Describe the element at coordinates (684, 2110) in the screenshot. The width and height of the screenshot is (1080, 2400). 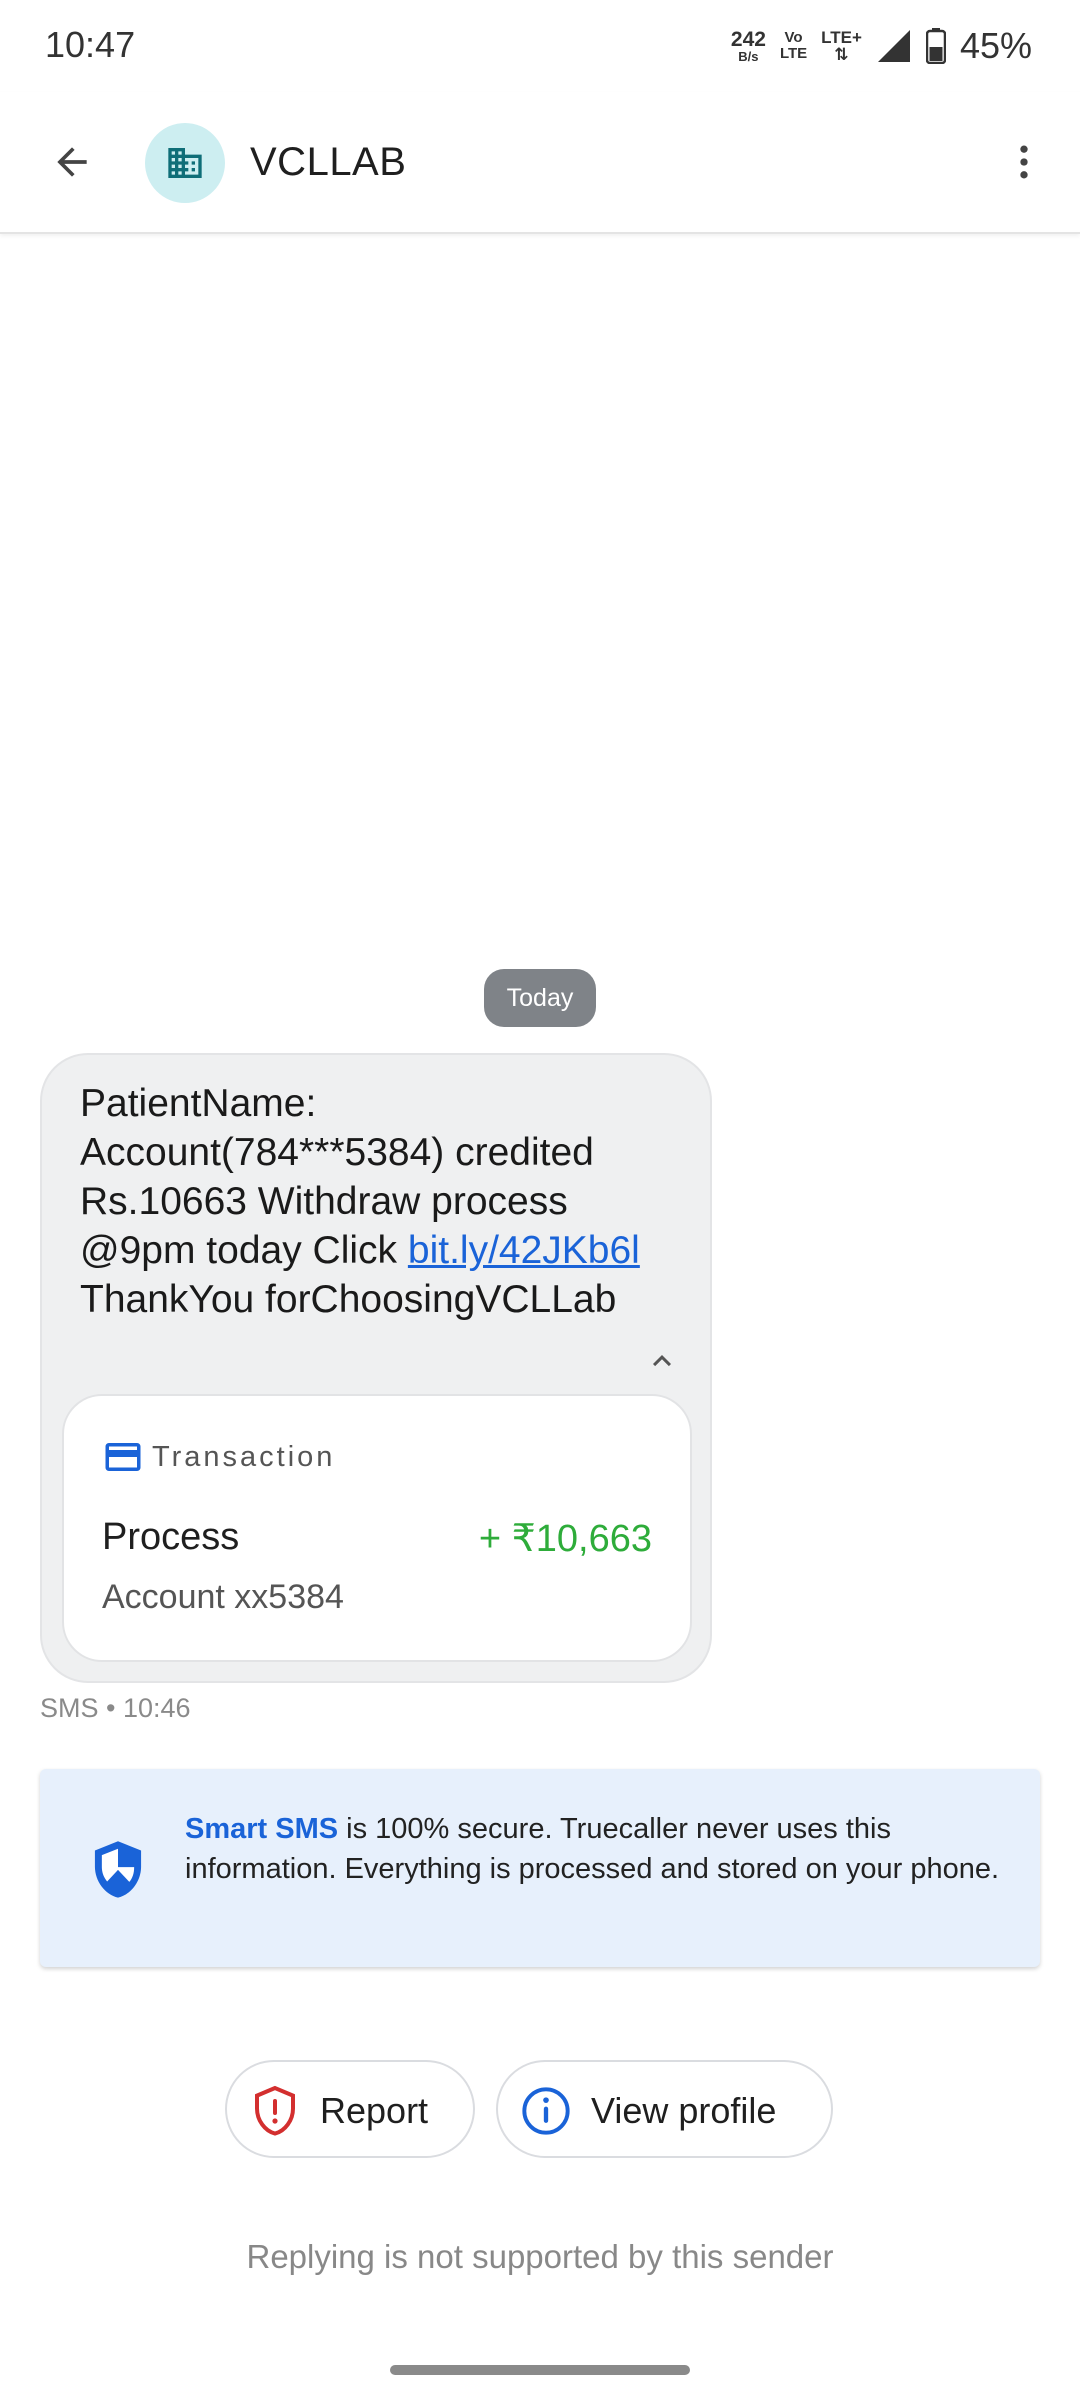
I see `view-profile-label: View profile` at that location.